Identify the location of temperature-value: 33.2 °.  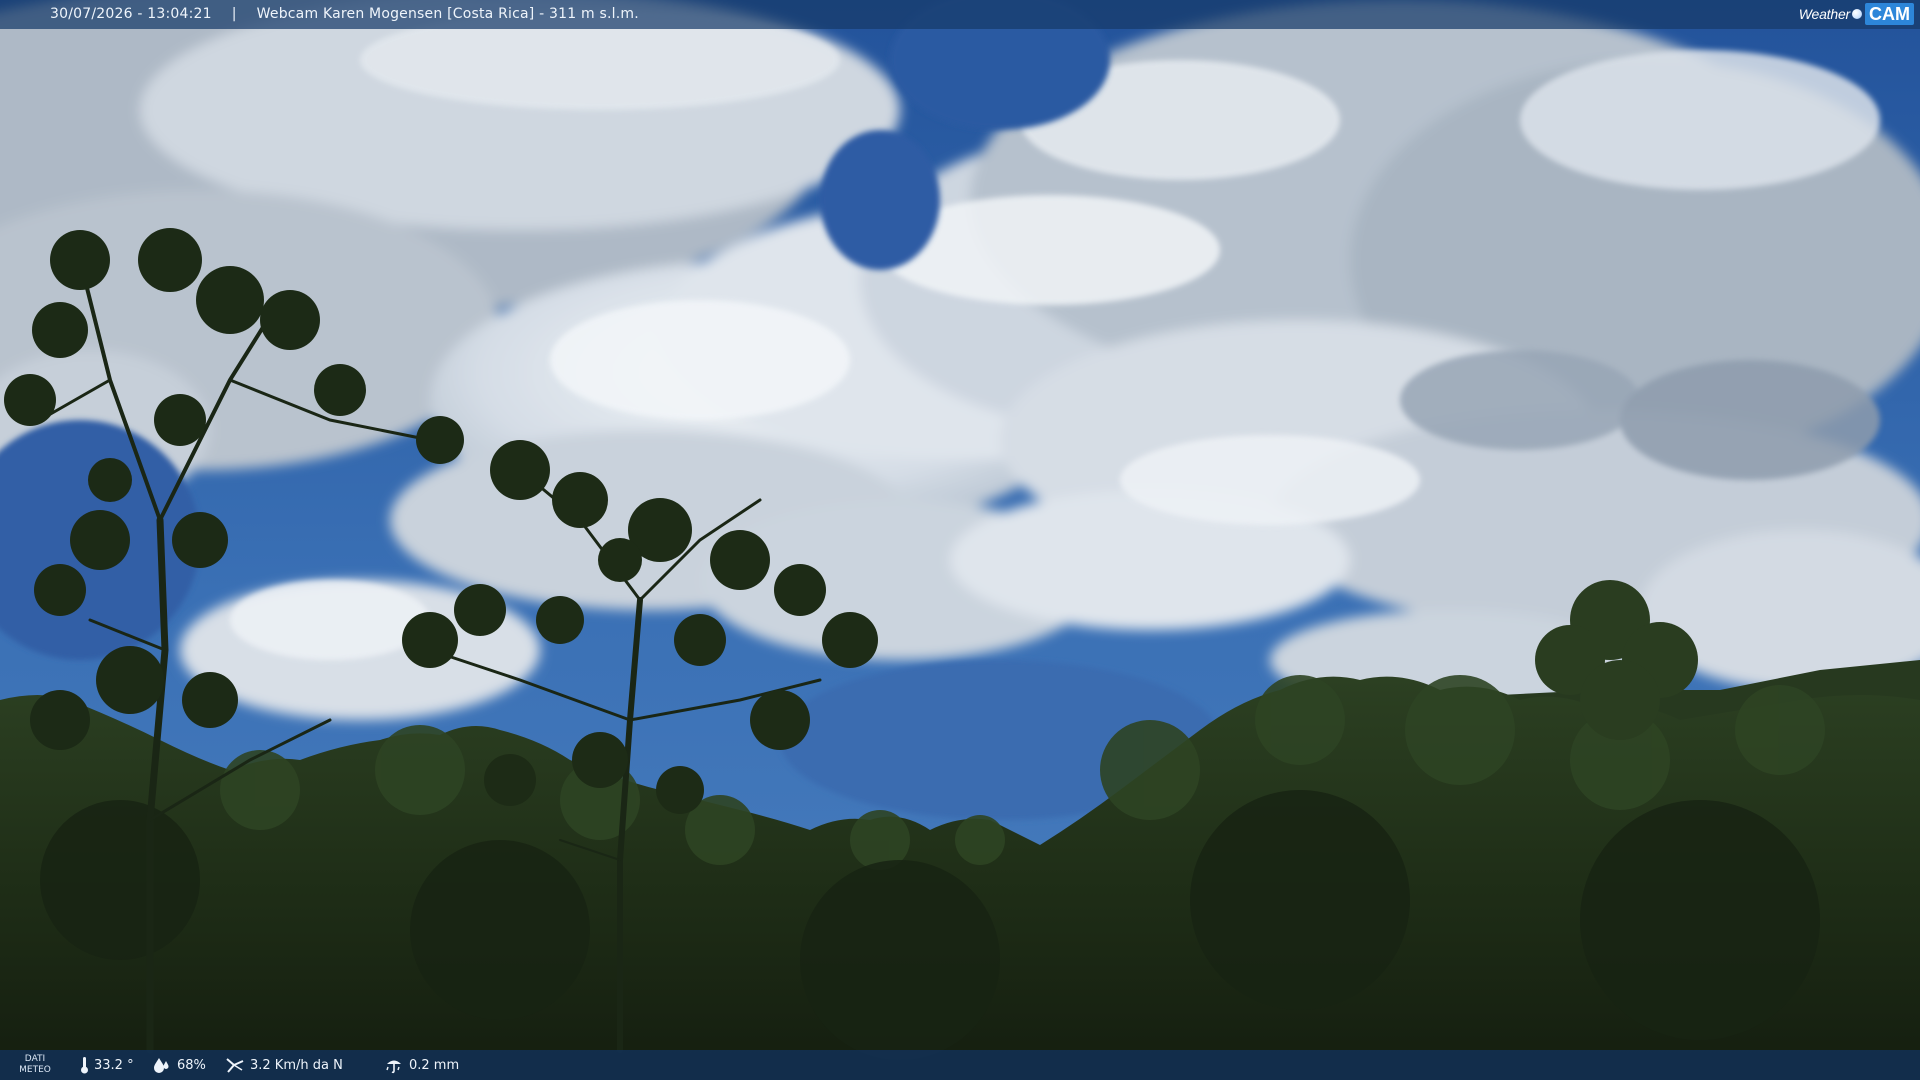
(114, 1065).